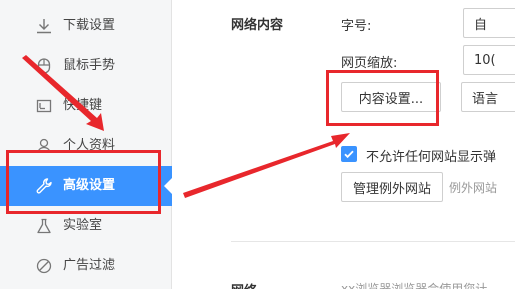 This screenshot has width=515, height=289. Describe the element at coordinates (266, 165) in the screenshot. I see `annotation-arrow-content` at that location.